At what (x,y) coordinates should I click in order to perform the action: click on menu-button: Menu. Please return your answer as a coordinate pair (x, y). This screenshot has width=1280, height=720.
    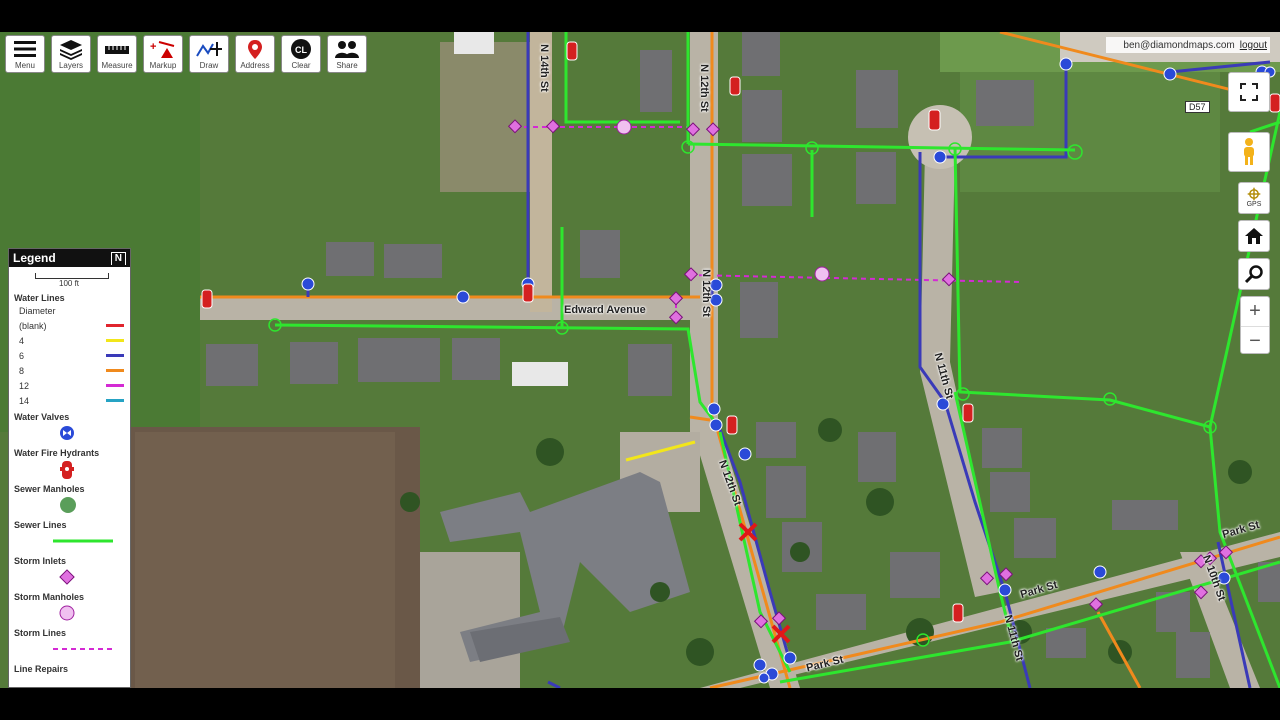
    Looking at the image, I should click on (25, 54).